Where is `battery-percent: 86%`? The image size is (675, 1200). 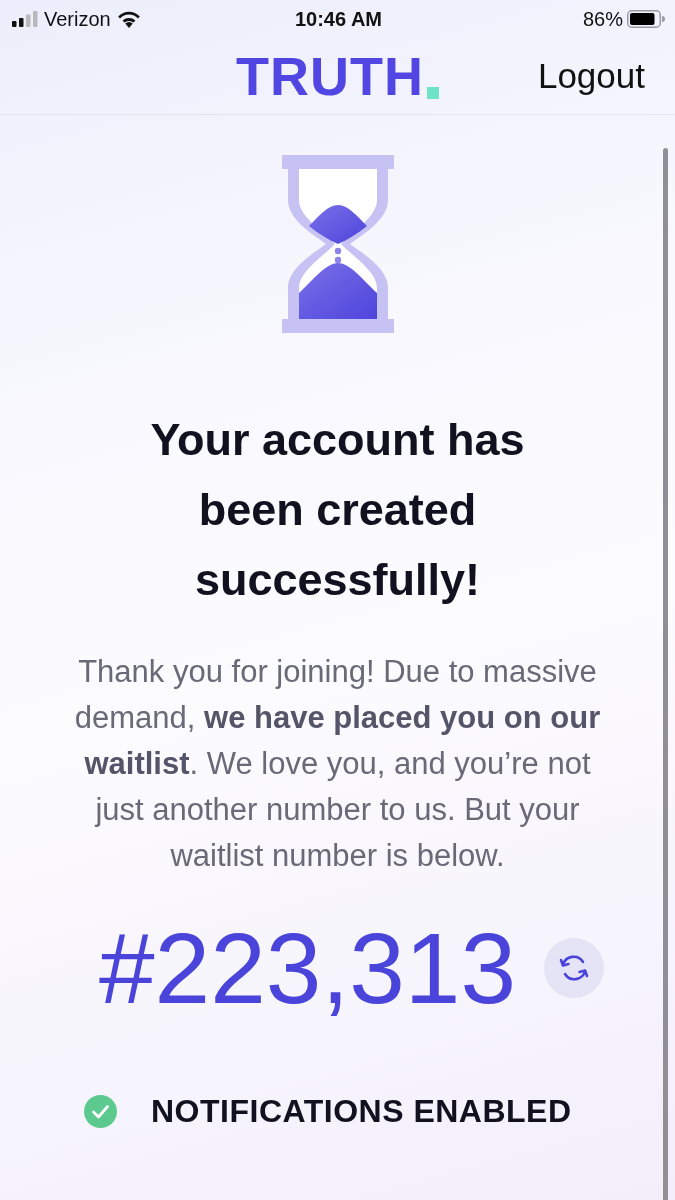
battery-percent: 86% is located at coordinates (602, 19).